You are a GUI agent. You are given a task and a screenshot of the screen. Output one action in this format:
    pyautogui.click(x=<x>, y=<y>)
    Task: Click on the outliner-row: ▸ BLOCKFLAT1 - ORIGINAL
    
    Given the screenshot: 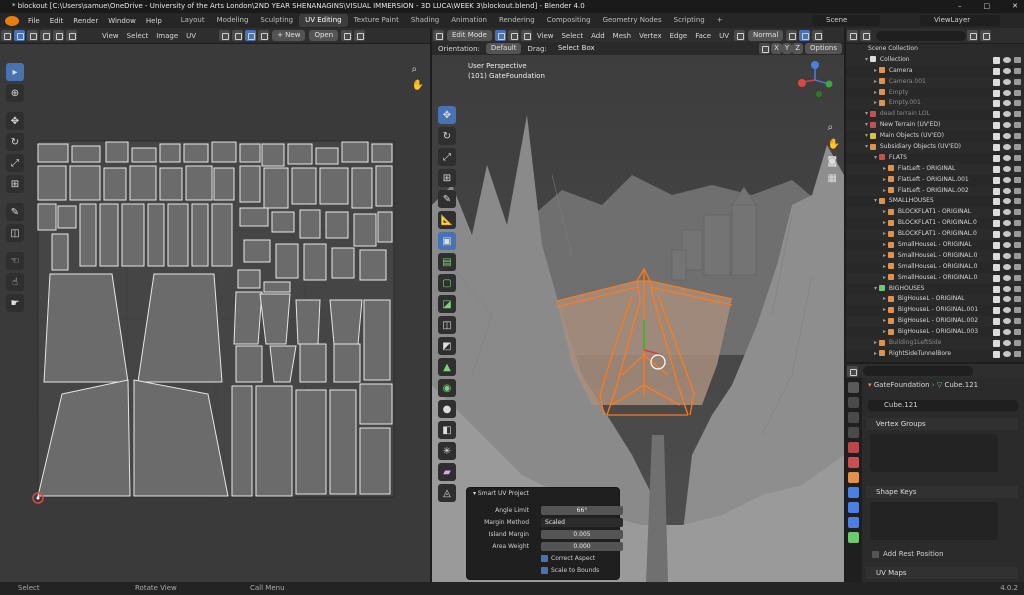 What is the action you would take?
    pyautogui.click(x=935, y=213)
    